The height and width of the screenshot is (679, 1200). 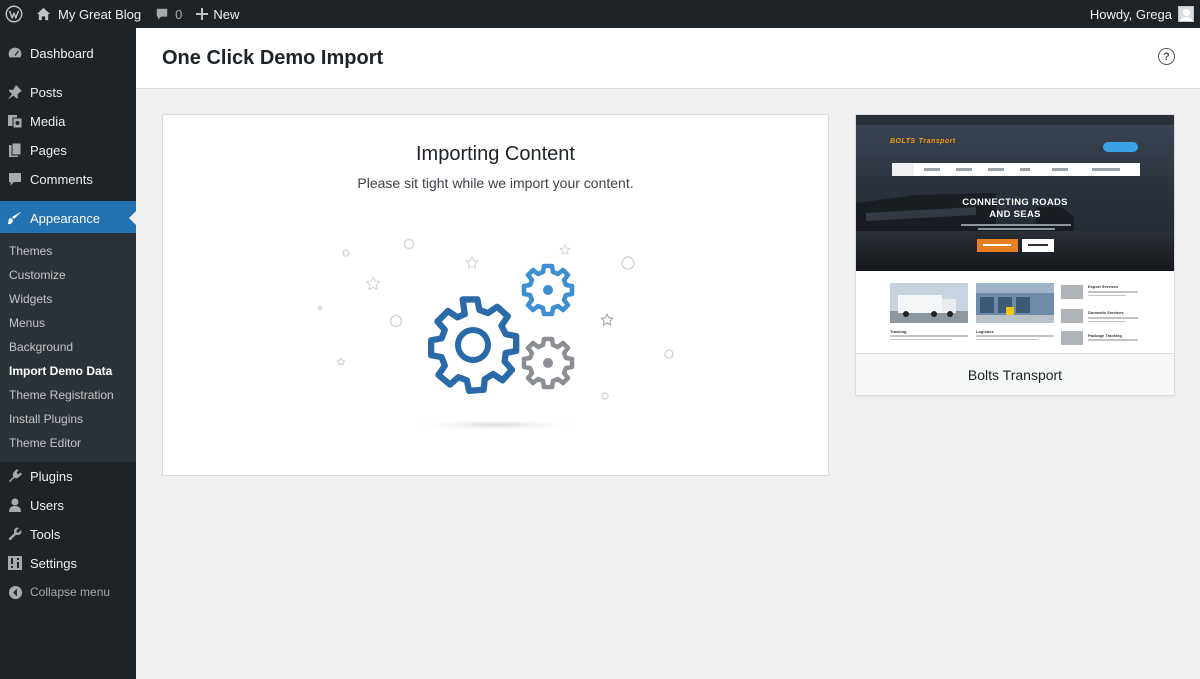 I want to click on site-name: My Great Blog, so click(x=100, y=14).